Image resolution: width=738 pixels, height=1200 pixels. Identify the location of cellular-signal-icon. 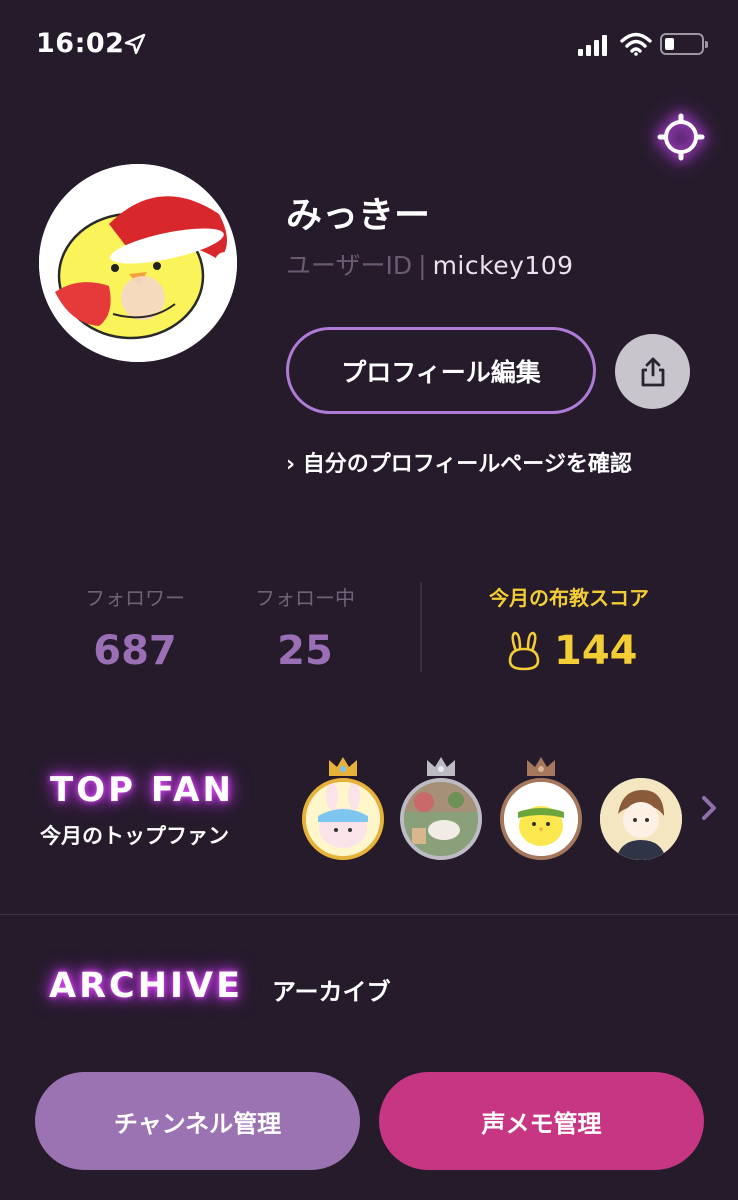
(592, 45).